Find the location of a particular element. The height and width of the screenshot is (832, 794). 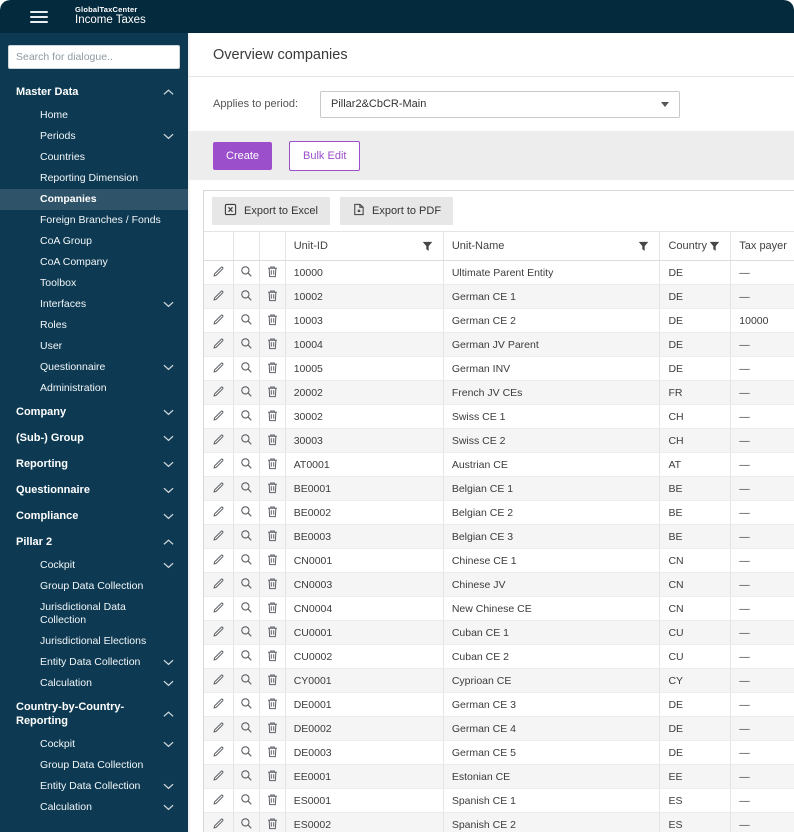

sidebar-item-user: User is located at coordinates (94, 346).